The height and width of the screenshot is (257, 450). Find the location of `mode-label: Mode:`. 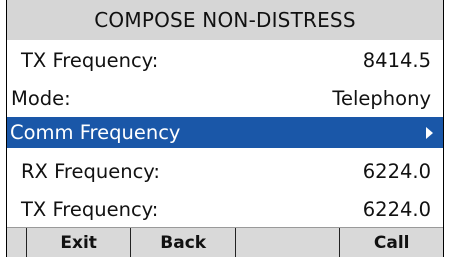

mode-label: Mode: is located at coordinates (41, 98).